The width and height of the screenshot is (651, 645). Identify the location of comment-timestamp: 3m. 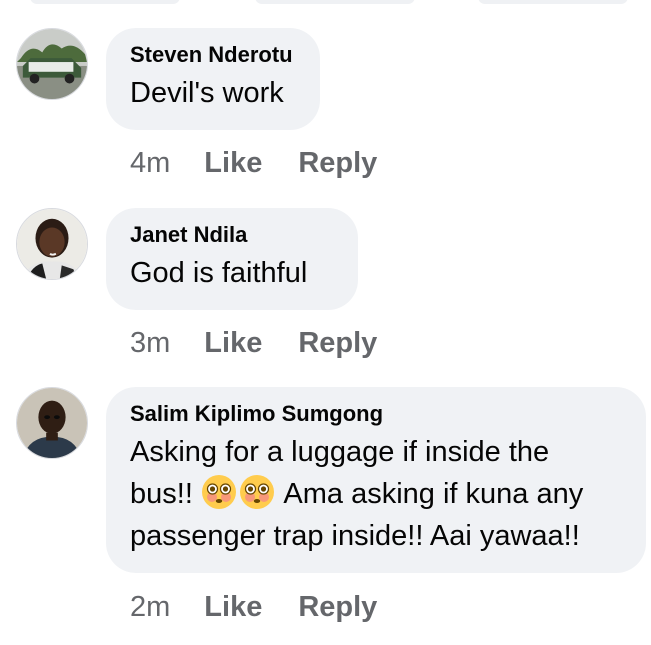
(150, 343).